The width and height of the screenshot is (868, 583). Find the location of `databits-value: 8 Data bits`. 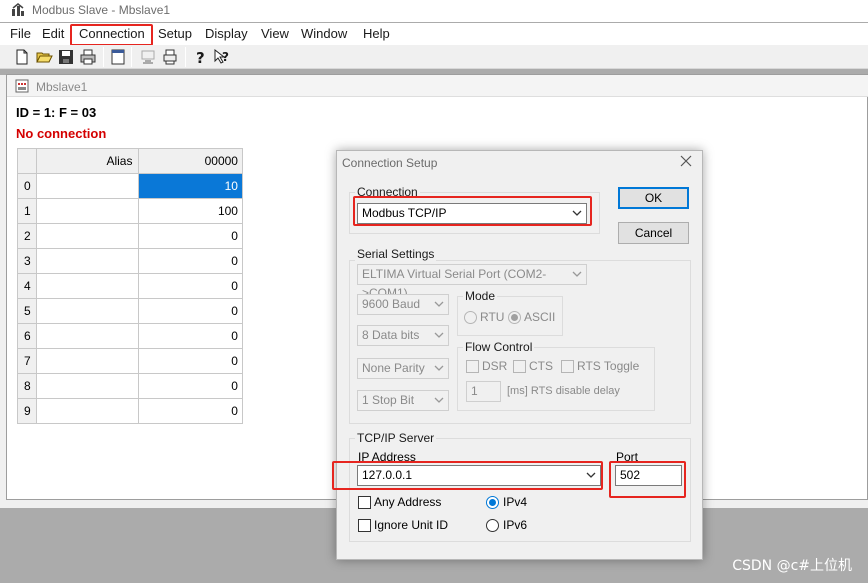

databits-value: 8 Data bits is located at coordinates (391, 335).